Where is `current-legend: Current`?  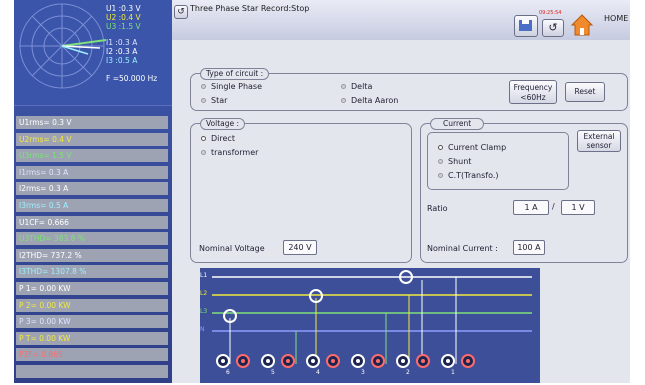
current-legend: Current is located at coordinates (457, 124).